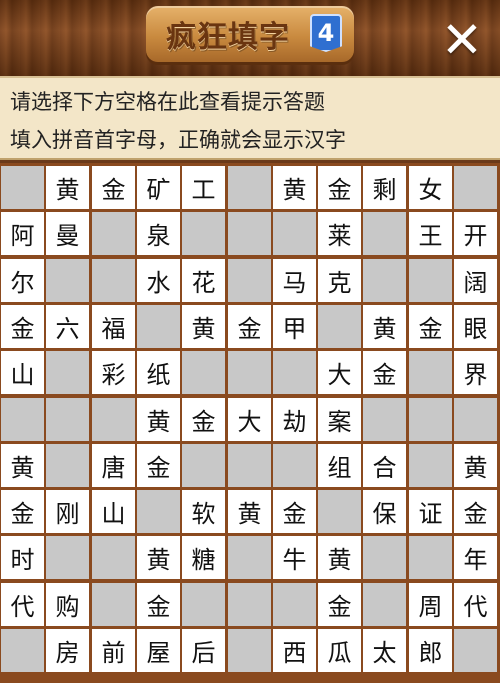 Image resolution: width=500 pixels, height=683 pixels. I want to click on grid-cell-filled: 王, so click(430, 233).